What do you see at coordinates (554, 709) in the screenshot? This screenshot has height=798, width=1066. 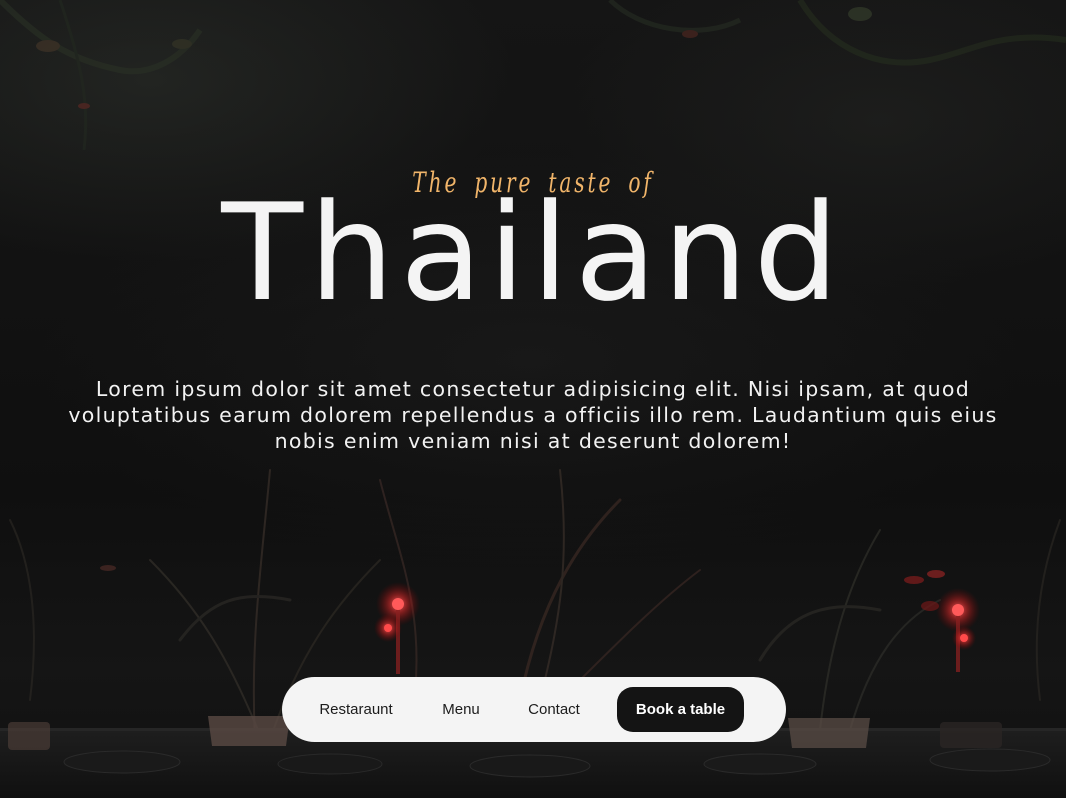 I see `nav-link-contact: Contact` at bounding box center [554, 709].